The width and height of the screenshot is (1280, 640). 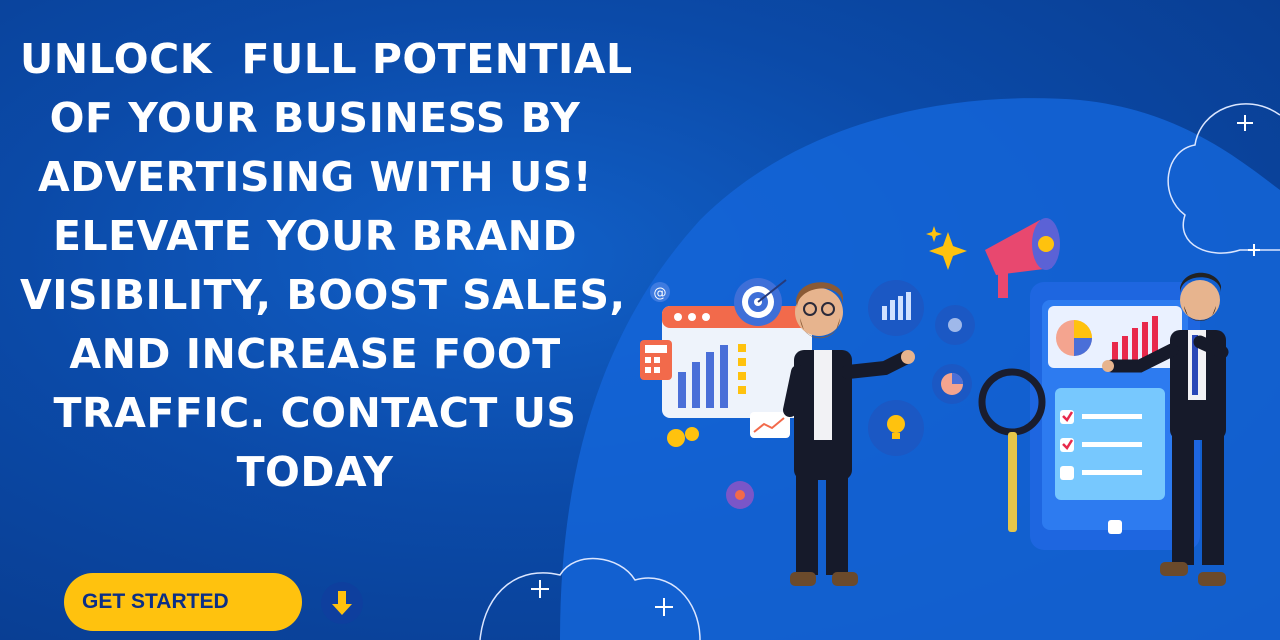 I want to click on pie-chart-icon, so click(x=952, y=384).